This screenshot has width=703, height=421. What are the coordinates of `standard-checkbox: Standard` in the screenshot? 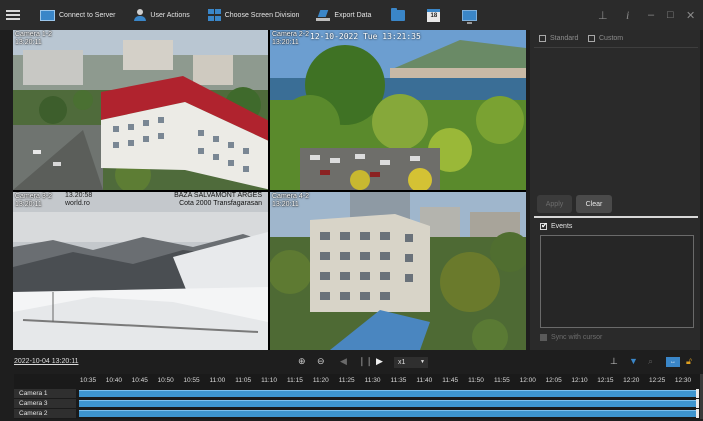 It's located at (558, 38).